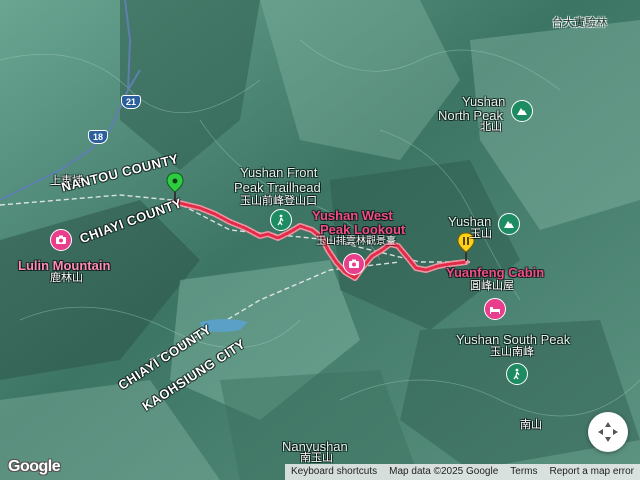 The height and width of the screenshot is (480, 640). I want to click on keyboard-shortcuts-link: Keyboard shortcuts, so click(334, 472).